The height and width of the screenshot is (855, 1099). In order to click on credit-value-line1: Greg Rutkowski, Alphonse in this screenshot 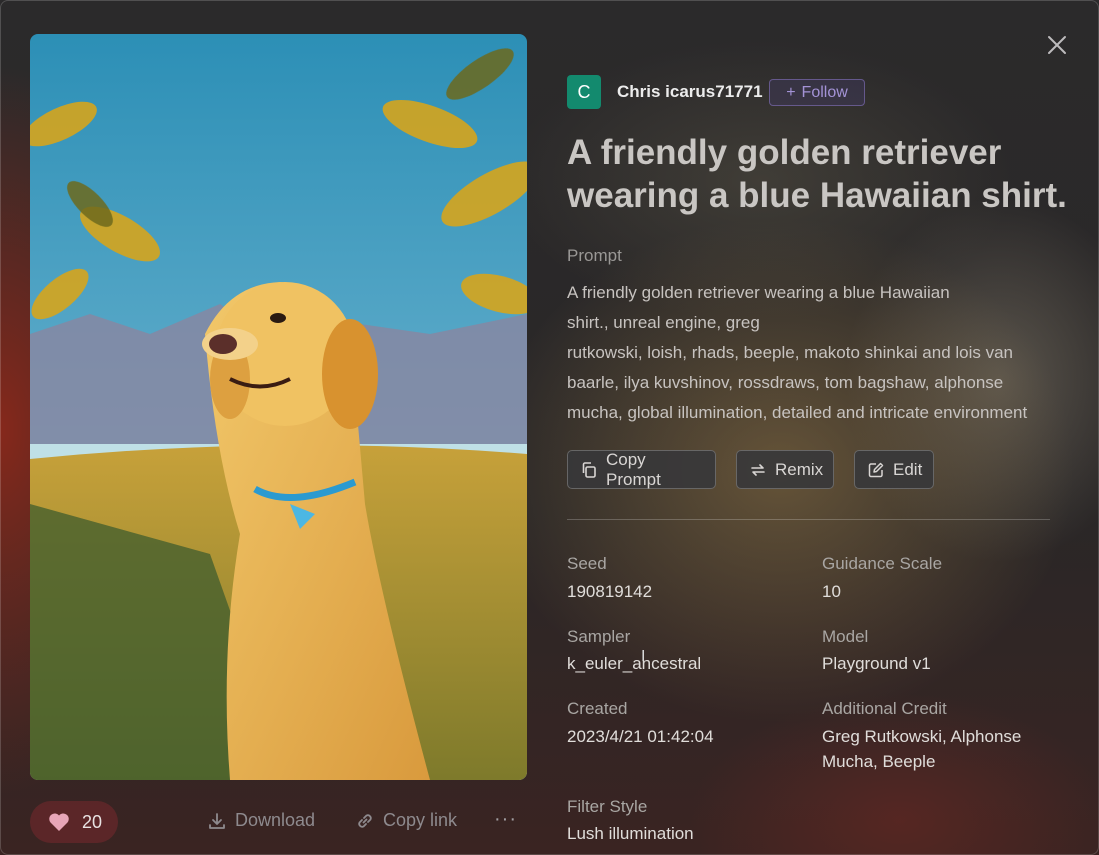, I will do `click(922, 736)`.